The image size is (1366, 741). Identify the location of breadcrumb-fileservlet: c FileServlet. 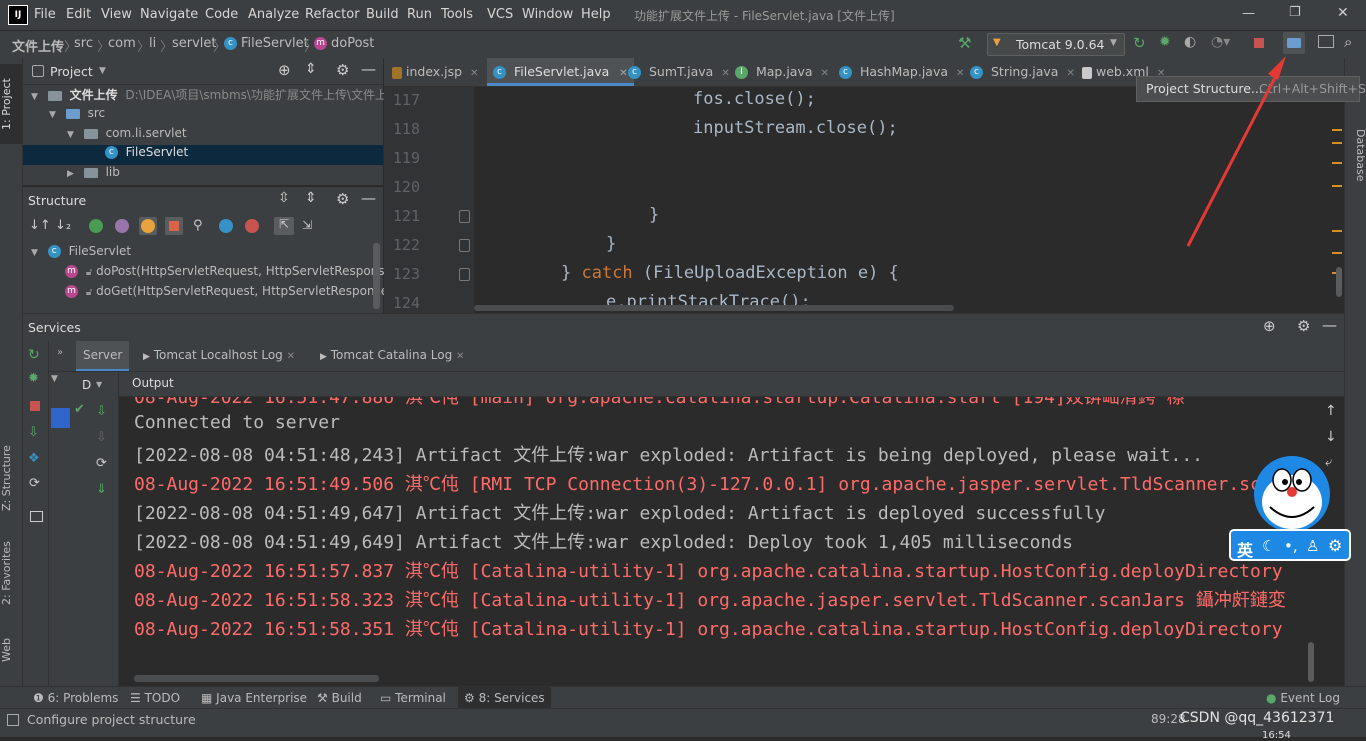
(266, 43).